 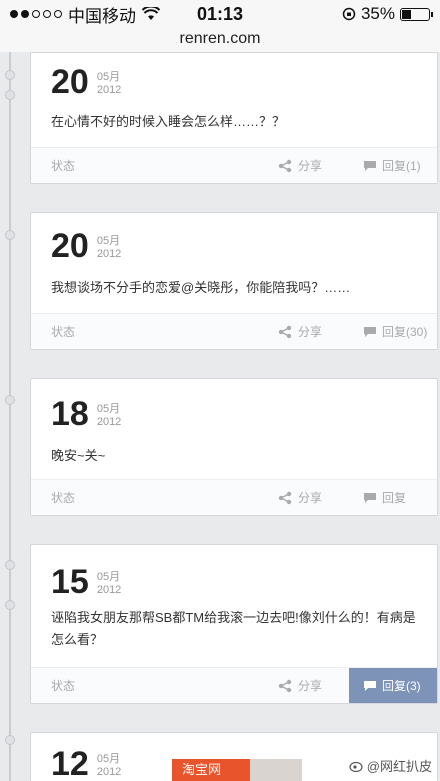 What do you see at coordinates (70, 582) in the screenshot?
I see `post-day: 15` at bounding box center [70, 582].